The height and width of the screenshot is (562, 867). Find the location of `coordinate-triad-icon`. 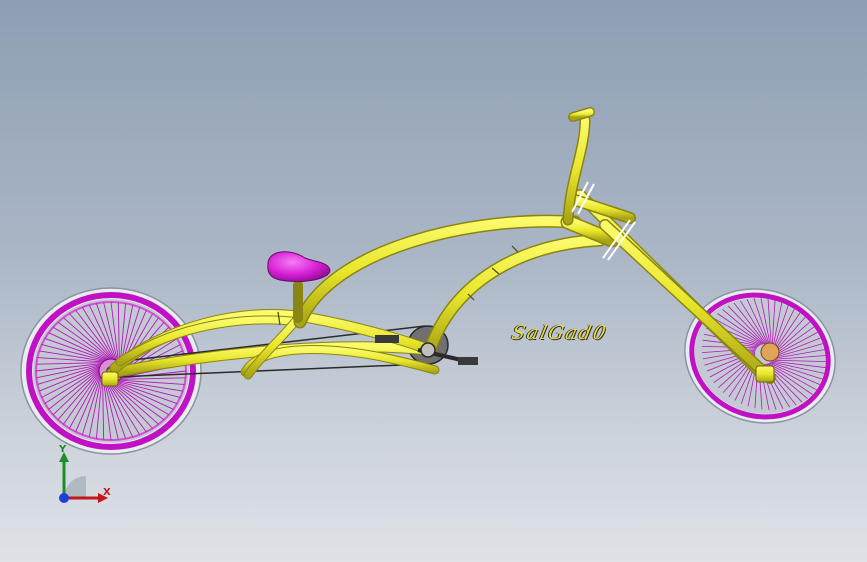

coordinate-triad-icon is located at coordinates (83, 477).